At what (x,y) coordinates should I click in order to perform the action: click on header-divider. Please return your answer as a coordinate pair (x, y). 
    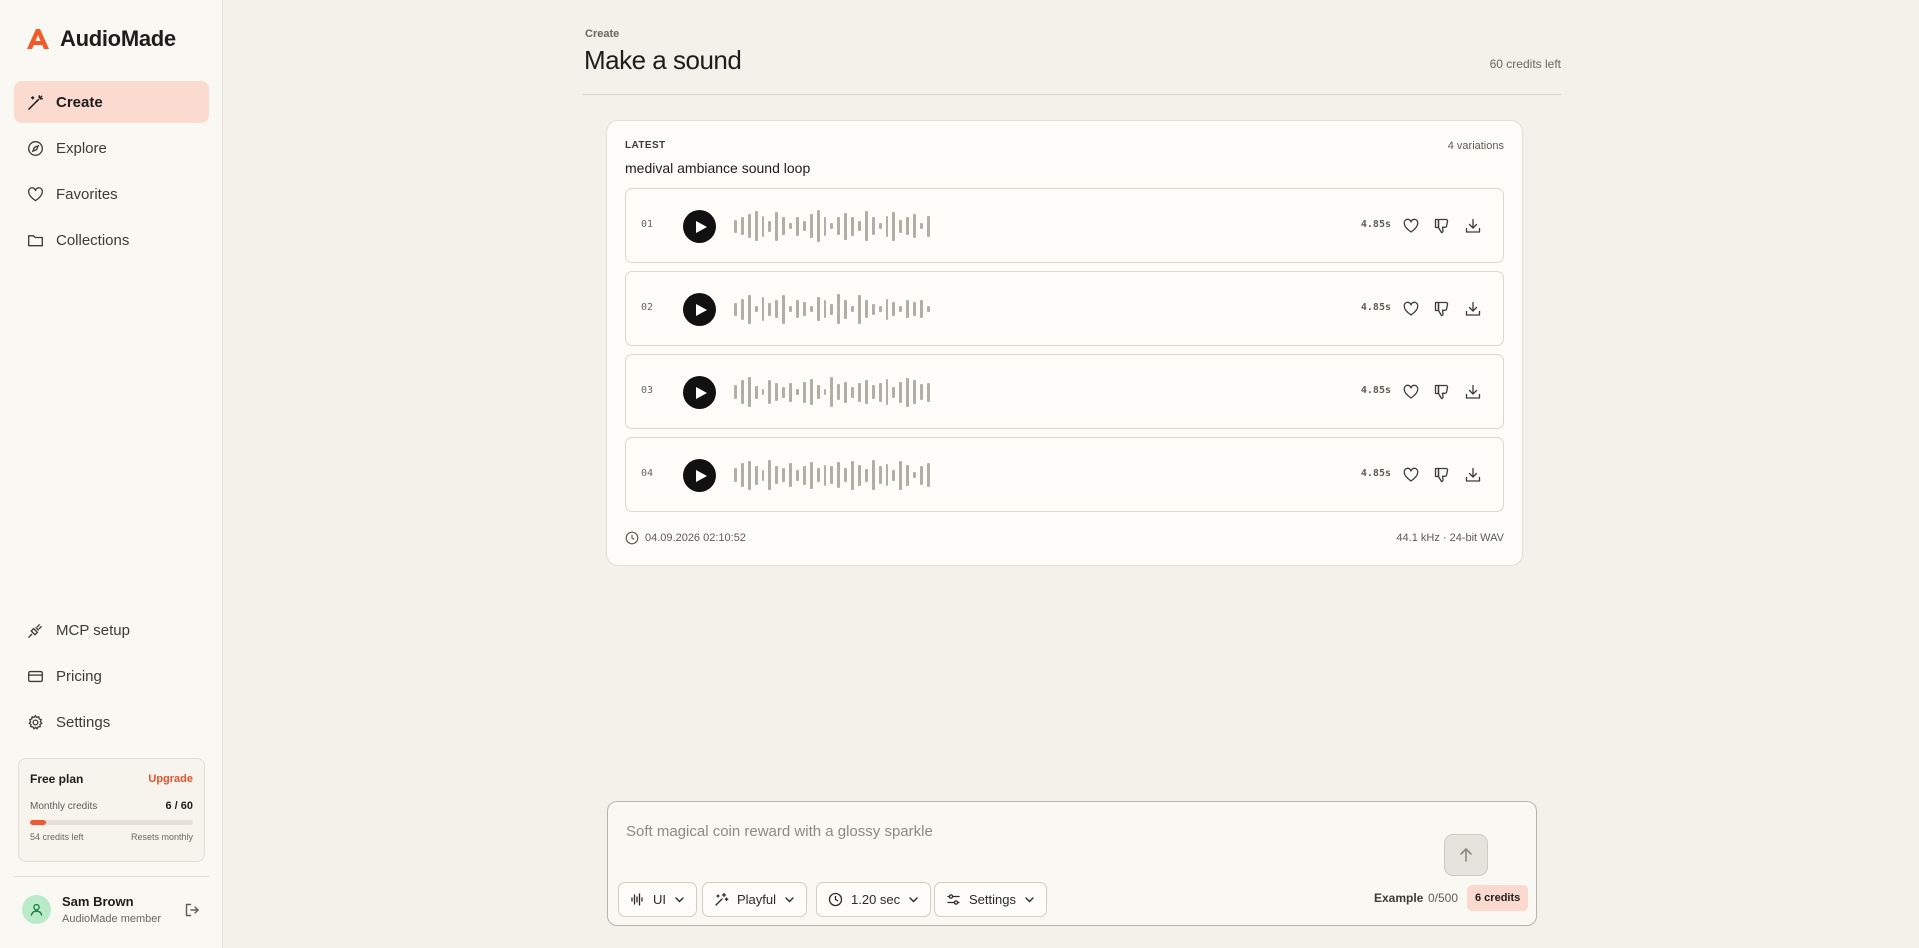
    Looking at the image, I should click on (1072, 94).